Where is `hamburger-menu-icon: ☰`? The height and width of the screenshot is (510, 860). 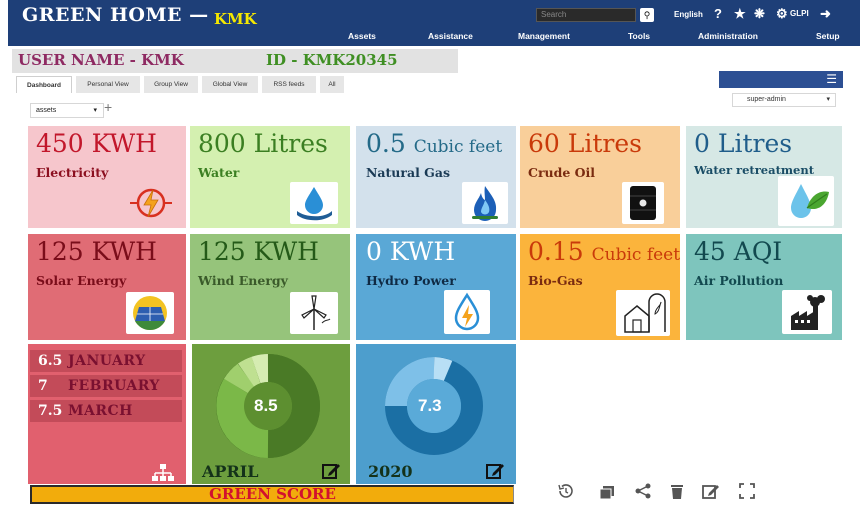
hamburger-menu-icon: ☰ is located at coordinates (781, 79).